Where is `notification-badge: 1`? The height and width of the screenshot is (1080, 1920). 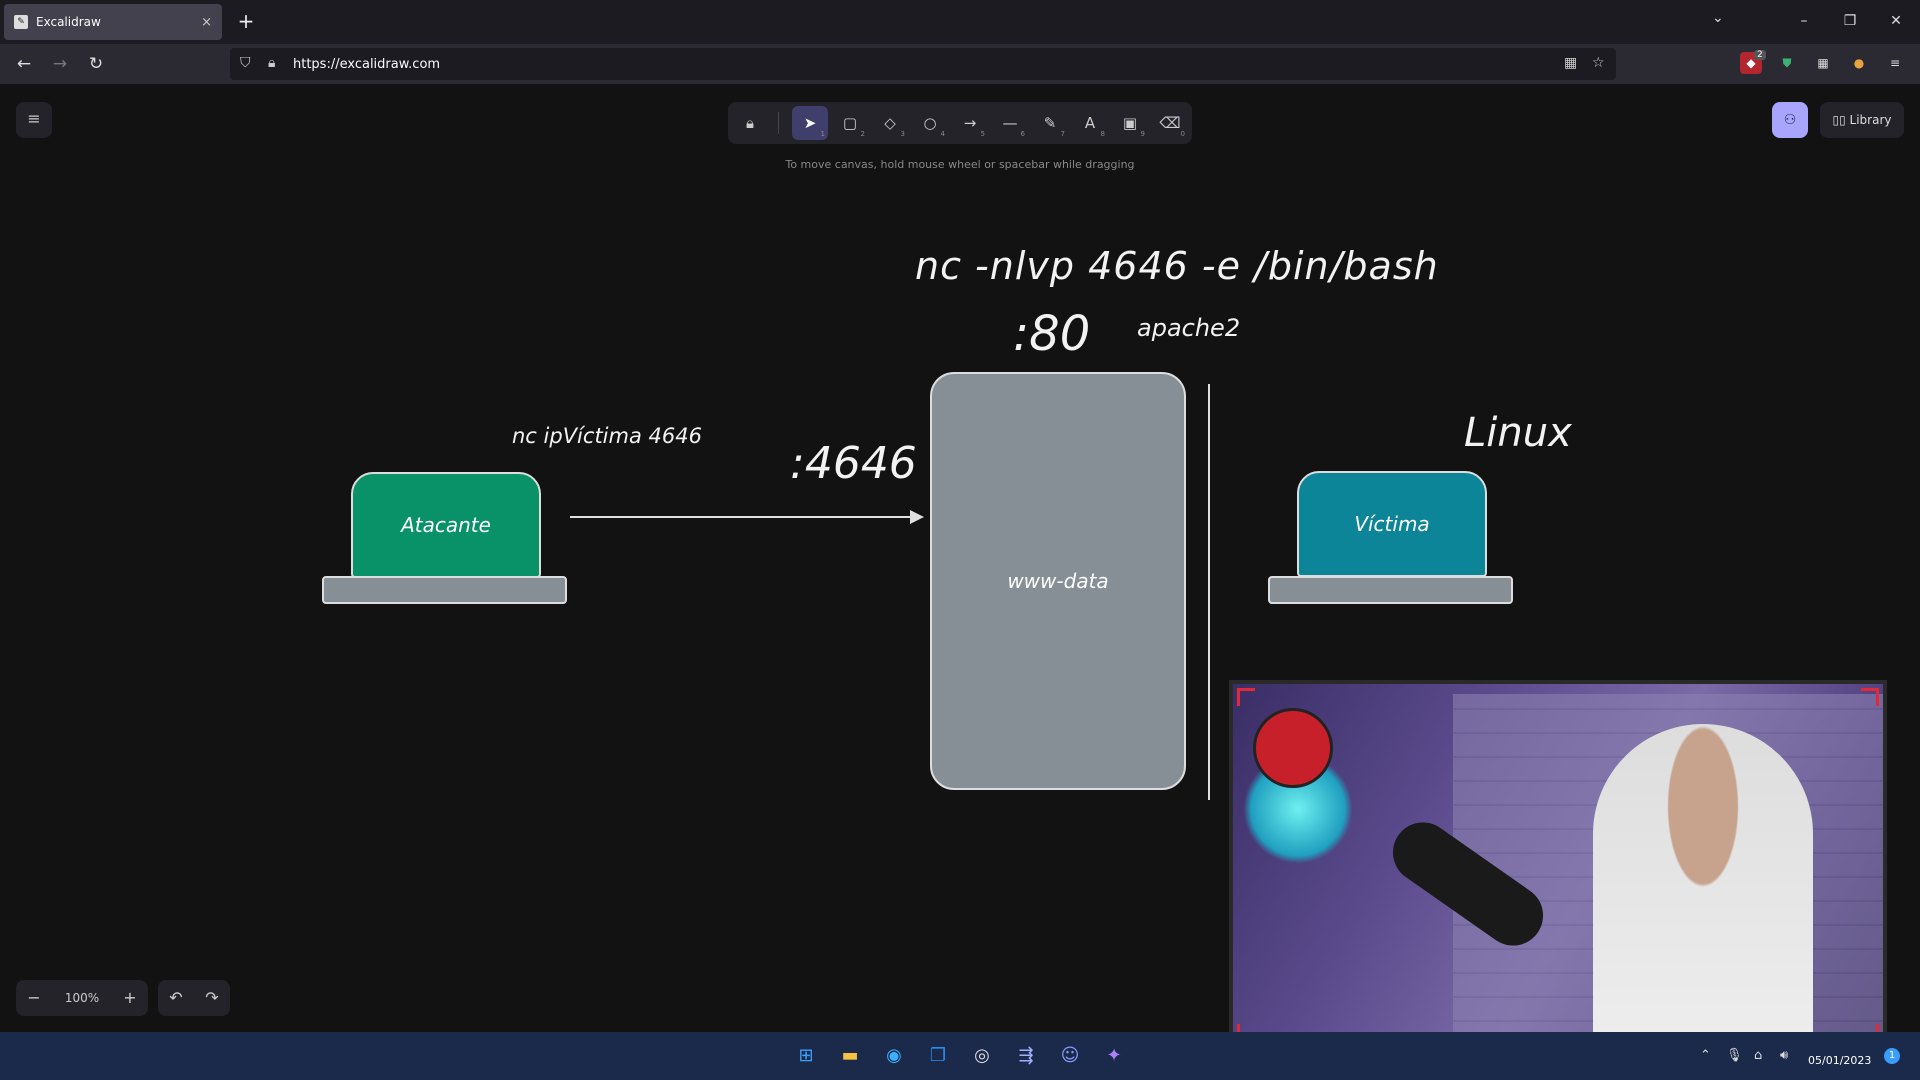
notification-badge: 1 is located at coordinates (1892, 1056).